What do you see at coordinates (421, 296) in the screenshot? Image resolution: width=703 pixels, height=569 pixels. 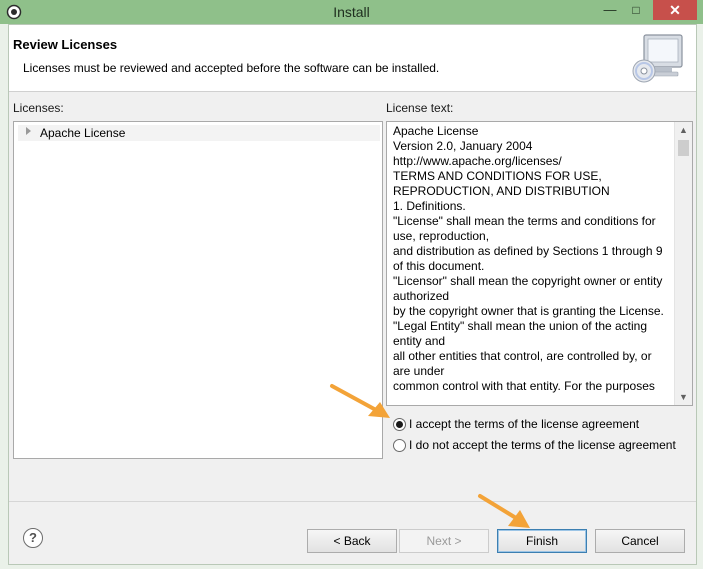 I see `license-text-line: authorized` at bounding box center [421, 296].